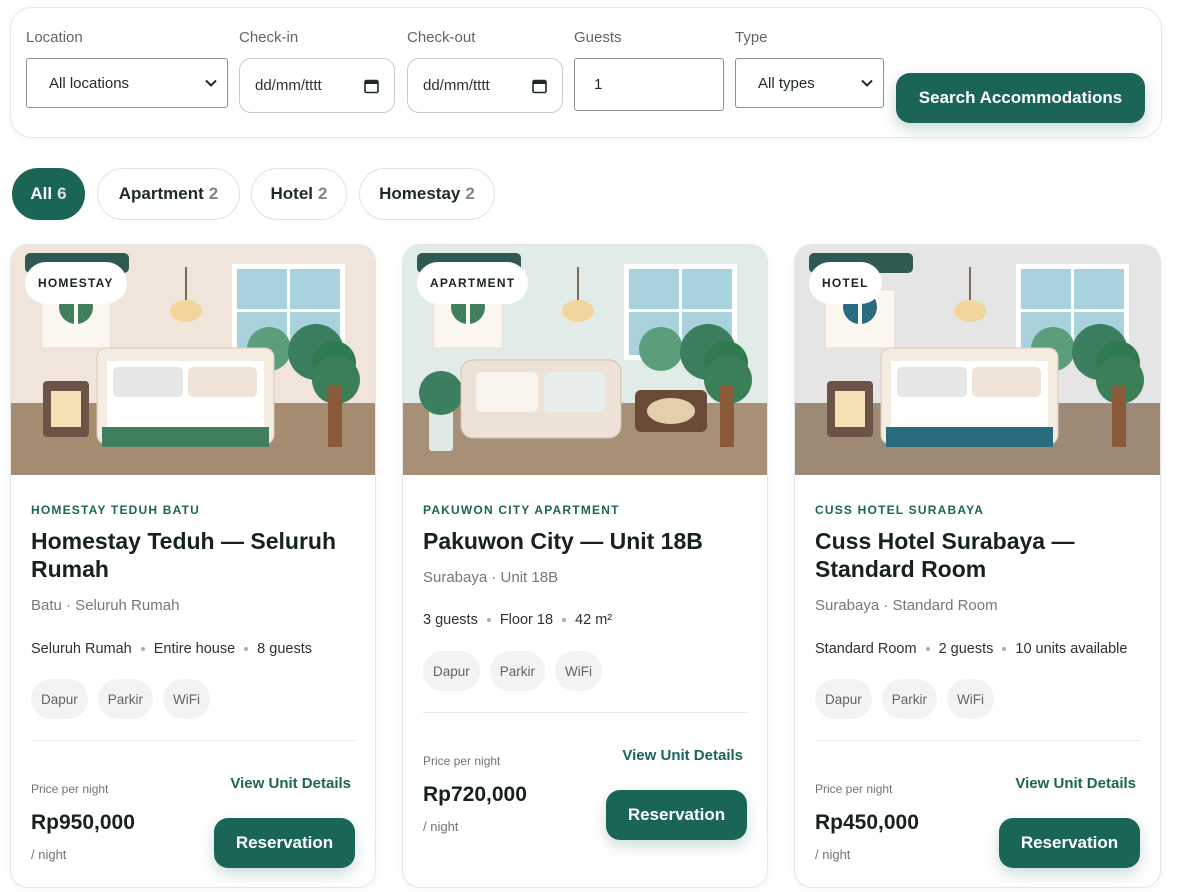 This screenshot has width=1179, height=892. I want to click on tab-all: All 6, so click(48, 194).